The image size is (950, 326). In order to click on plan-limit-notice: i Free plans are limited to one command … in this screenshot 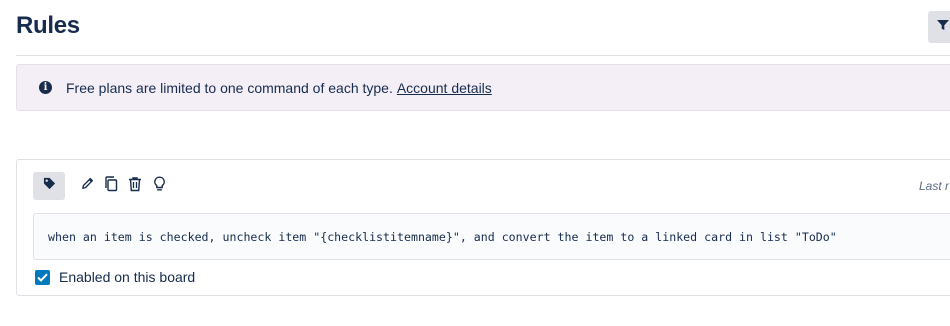, I will do `click(483, 87)`.